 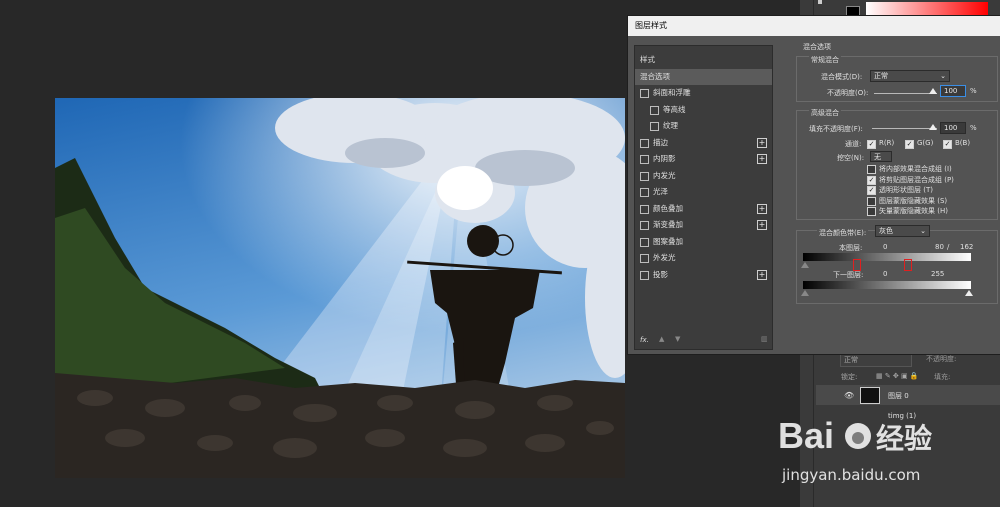 What do you see at coordinates (933, 127) in the screenshot?
I see `fill-opacity-slider-thumb` at bounding box center [933, 127].